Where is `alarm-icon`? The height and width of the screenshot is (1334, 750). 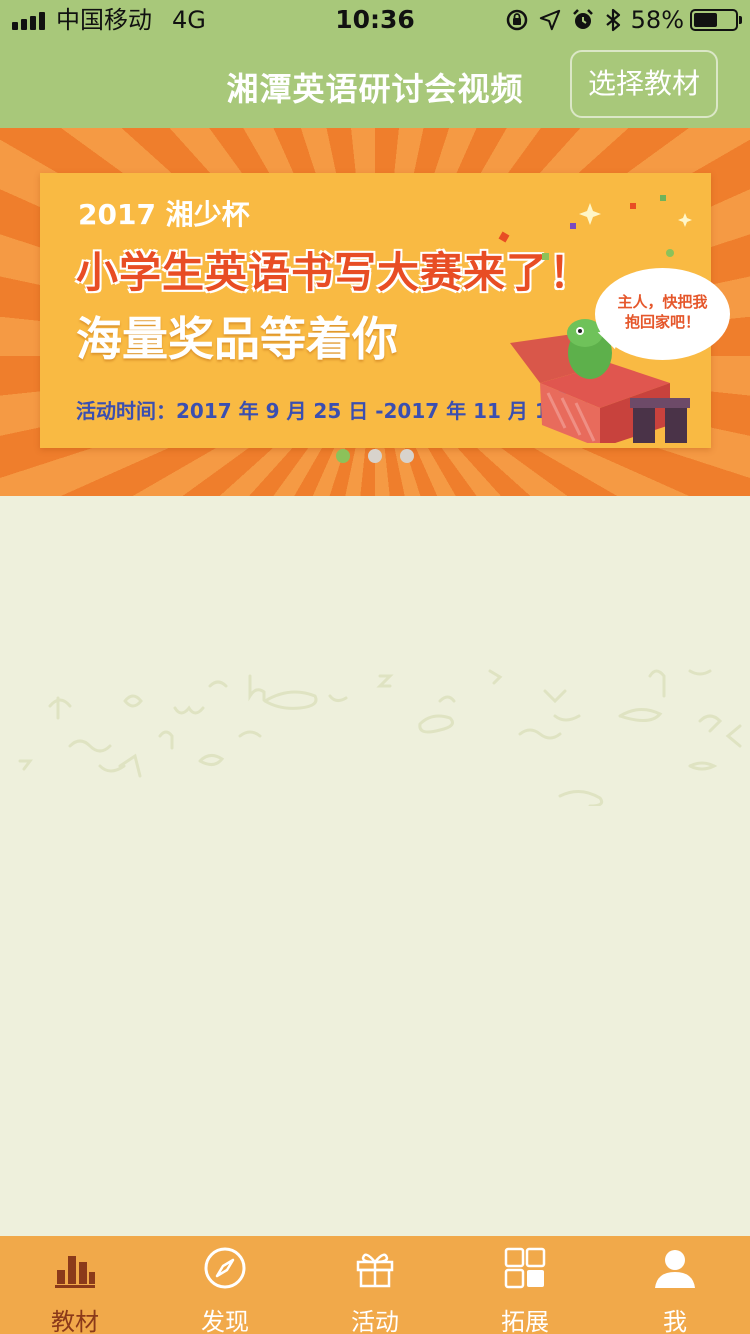
alarm-icon is located at coordinates (582, 19).